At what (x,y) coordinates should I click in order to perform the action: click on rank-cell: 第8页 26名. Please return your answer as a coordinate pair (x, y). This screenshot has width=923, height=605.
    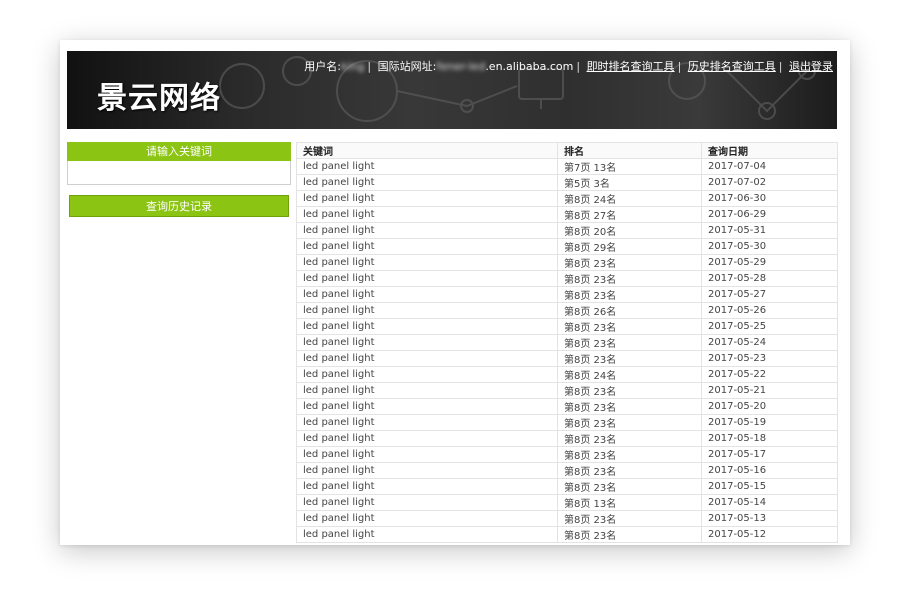
    Looking at the image, I should click on (629, 310).